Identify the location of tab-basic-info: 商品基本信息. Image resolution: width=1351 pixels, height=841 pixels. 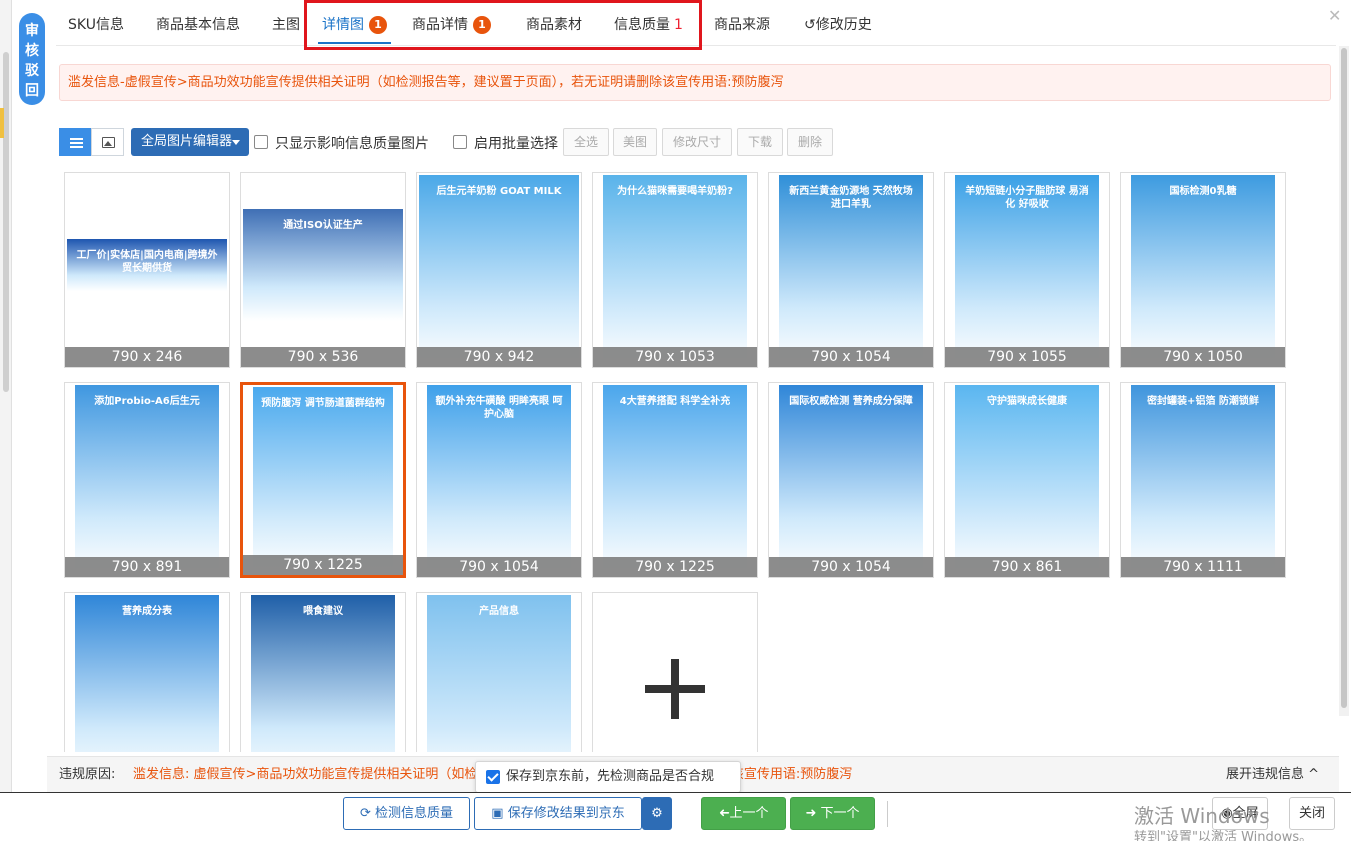
(198, 29).